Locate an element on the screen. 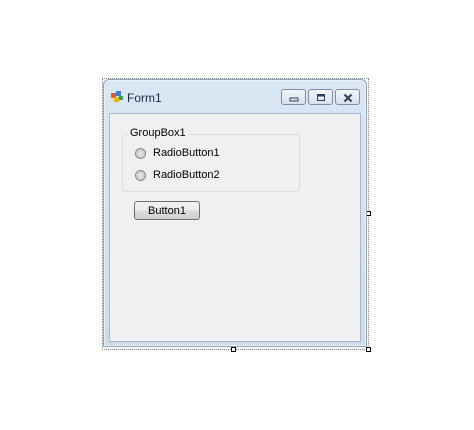  minimize-icon is located at coordinates (294, 99).